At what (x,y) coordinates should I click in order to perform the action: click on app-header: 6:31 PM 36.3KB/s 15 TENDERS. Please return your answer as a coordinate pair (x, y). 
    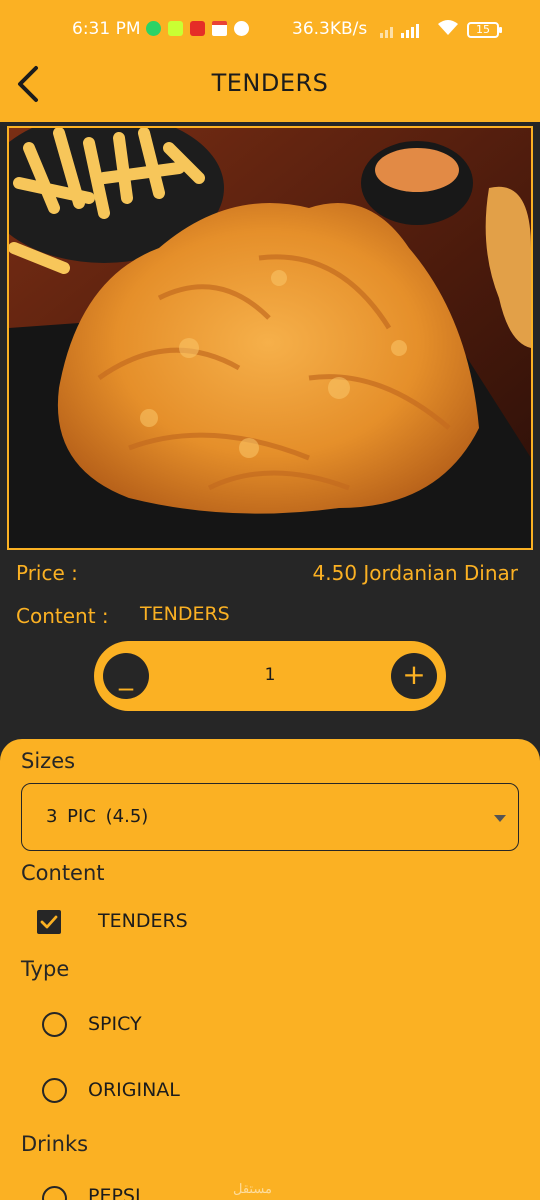
    Looking at the image, I should click on (270, 61).